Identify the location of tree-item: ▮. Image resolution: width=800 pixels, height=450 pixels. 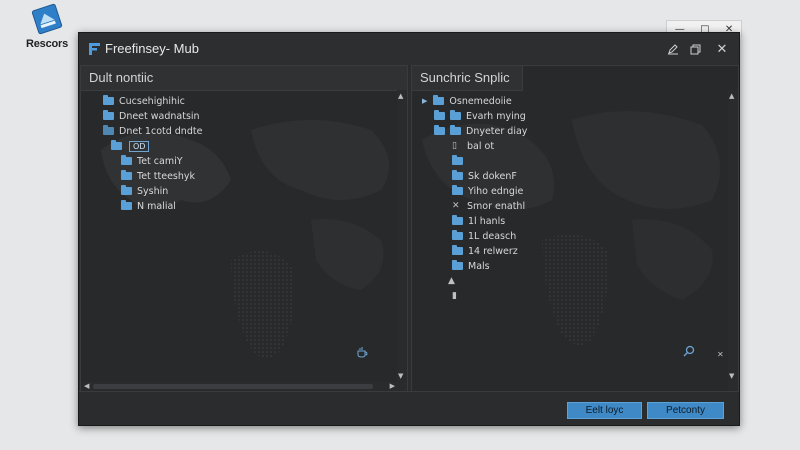
(459, 296).